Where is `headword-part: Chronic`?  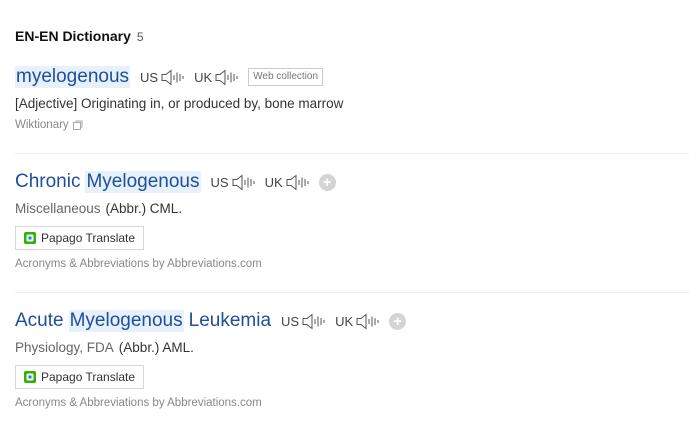
headword-part: Chronic is located at coordinates (47, 182).